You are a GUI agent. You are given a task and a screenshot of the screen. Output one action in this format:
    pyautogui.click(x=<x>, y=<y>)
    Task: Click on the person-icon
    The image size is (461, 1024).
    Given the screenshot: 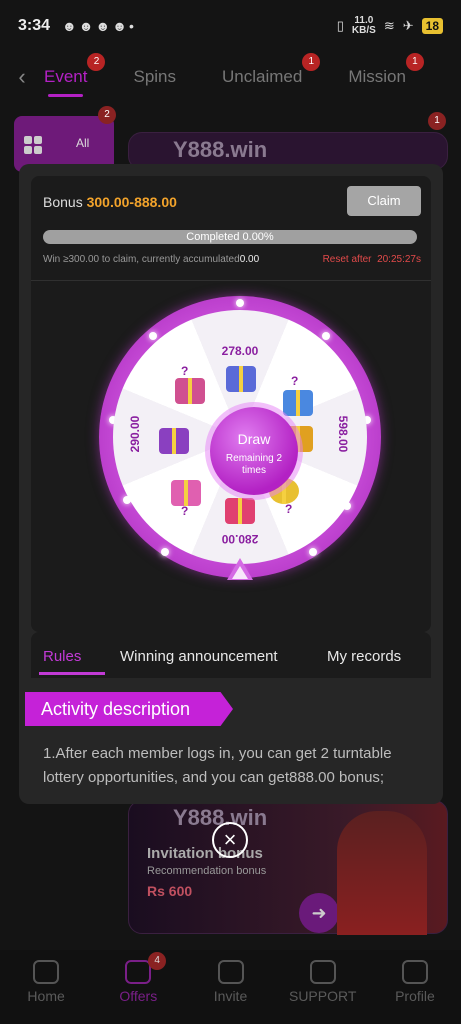 What is the action you would take?
    pyautogui.click(x=414, y=972)
    